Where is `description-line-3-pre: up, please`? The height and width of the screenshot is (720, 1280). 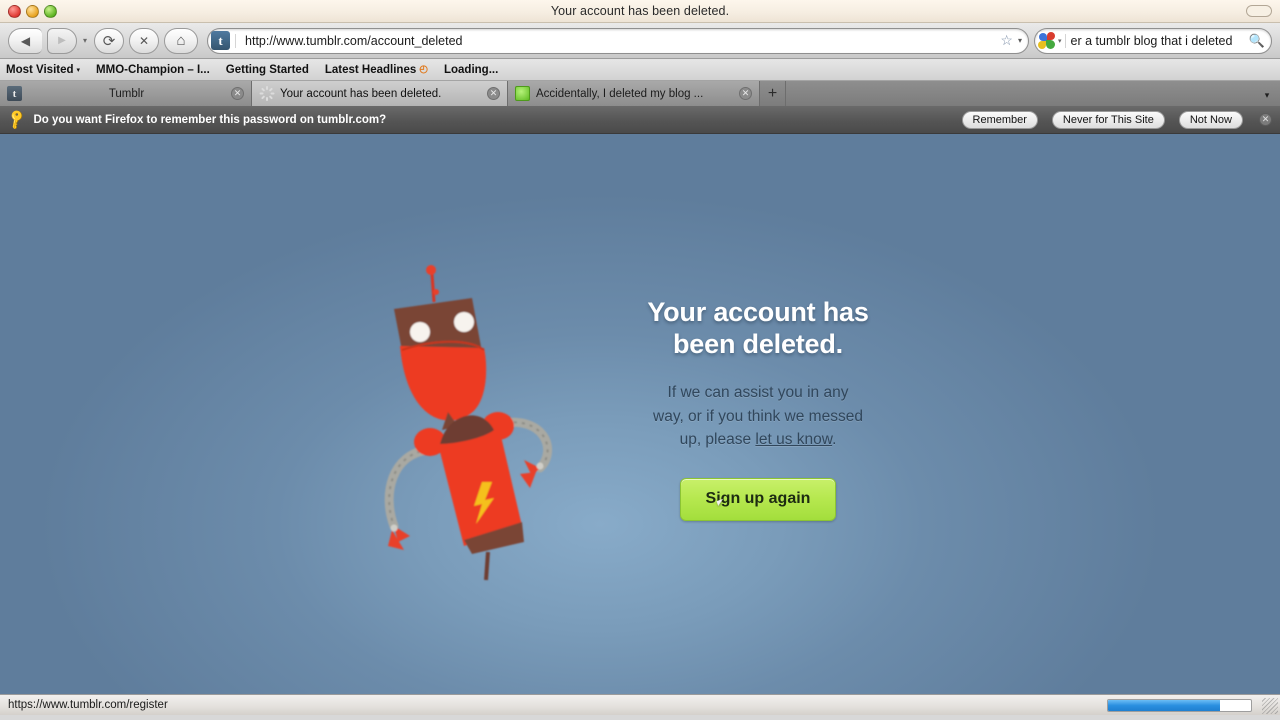
description-line-3-pre: up, please is located at coordinates (717, 440).